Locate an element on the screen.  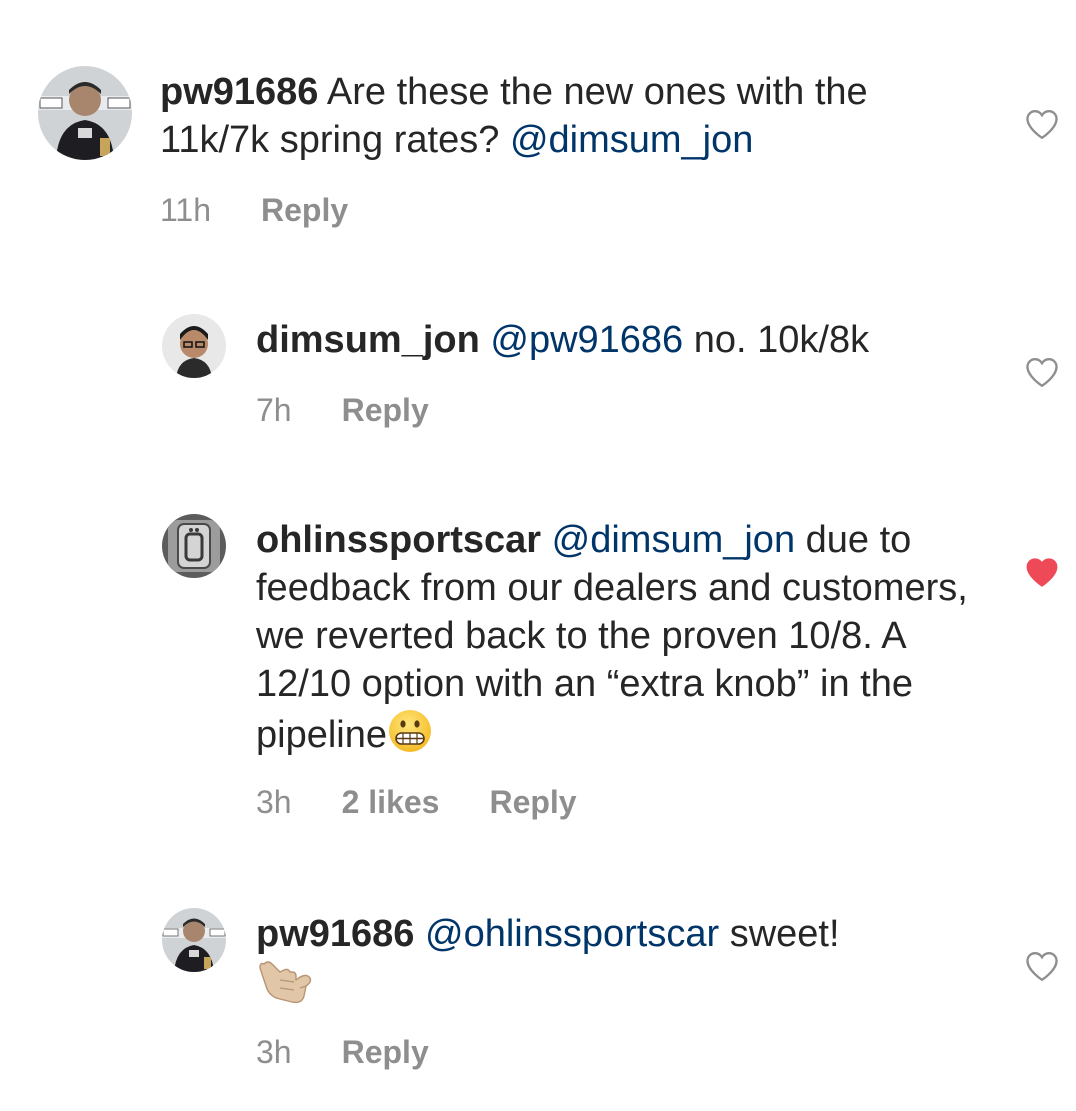
grimacing-face-icon is located at coordinates (410, 737).